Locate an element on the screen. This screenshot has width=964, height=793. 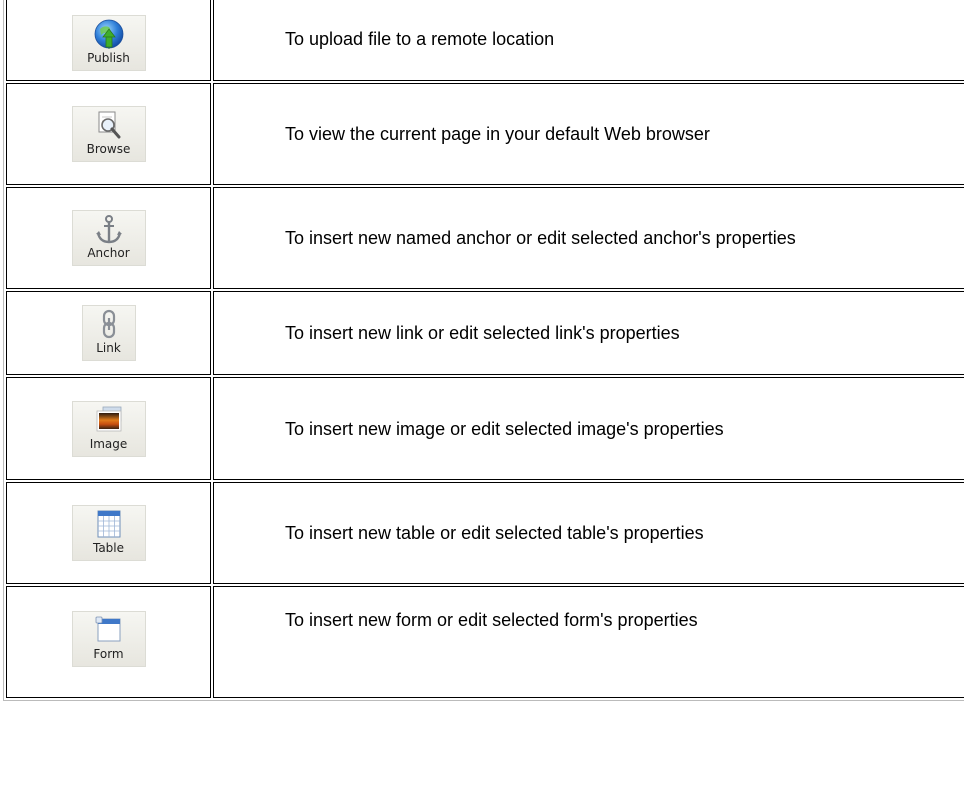
form-window-icon is located at coordinates (107, 629).